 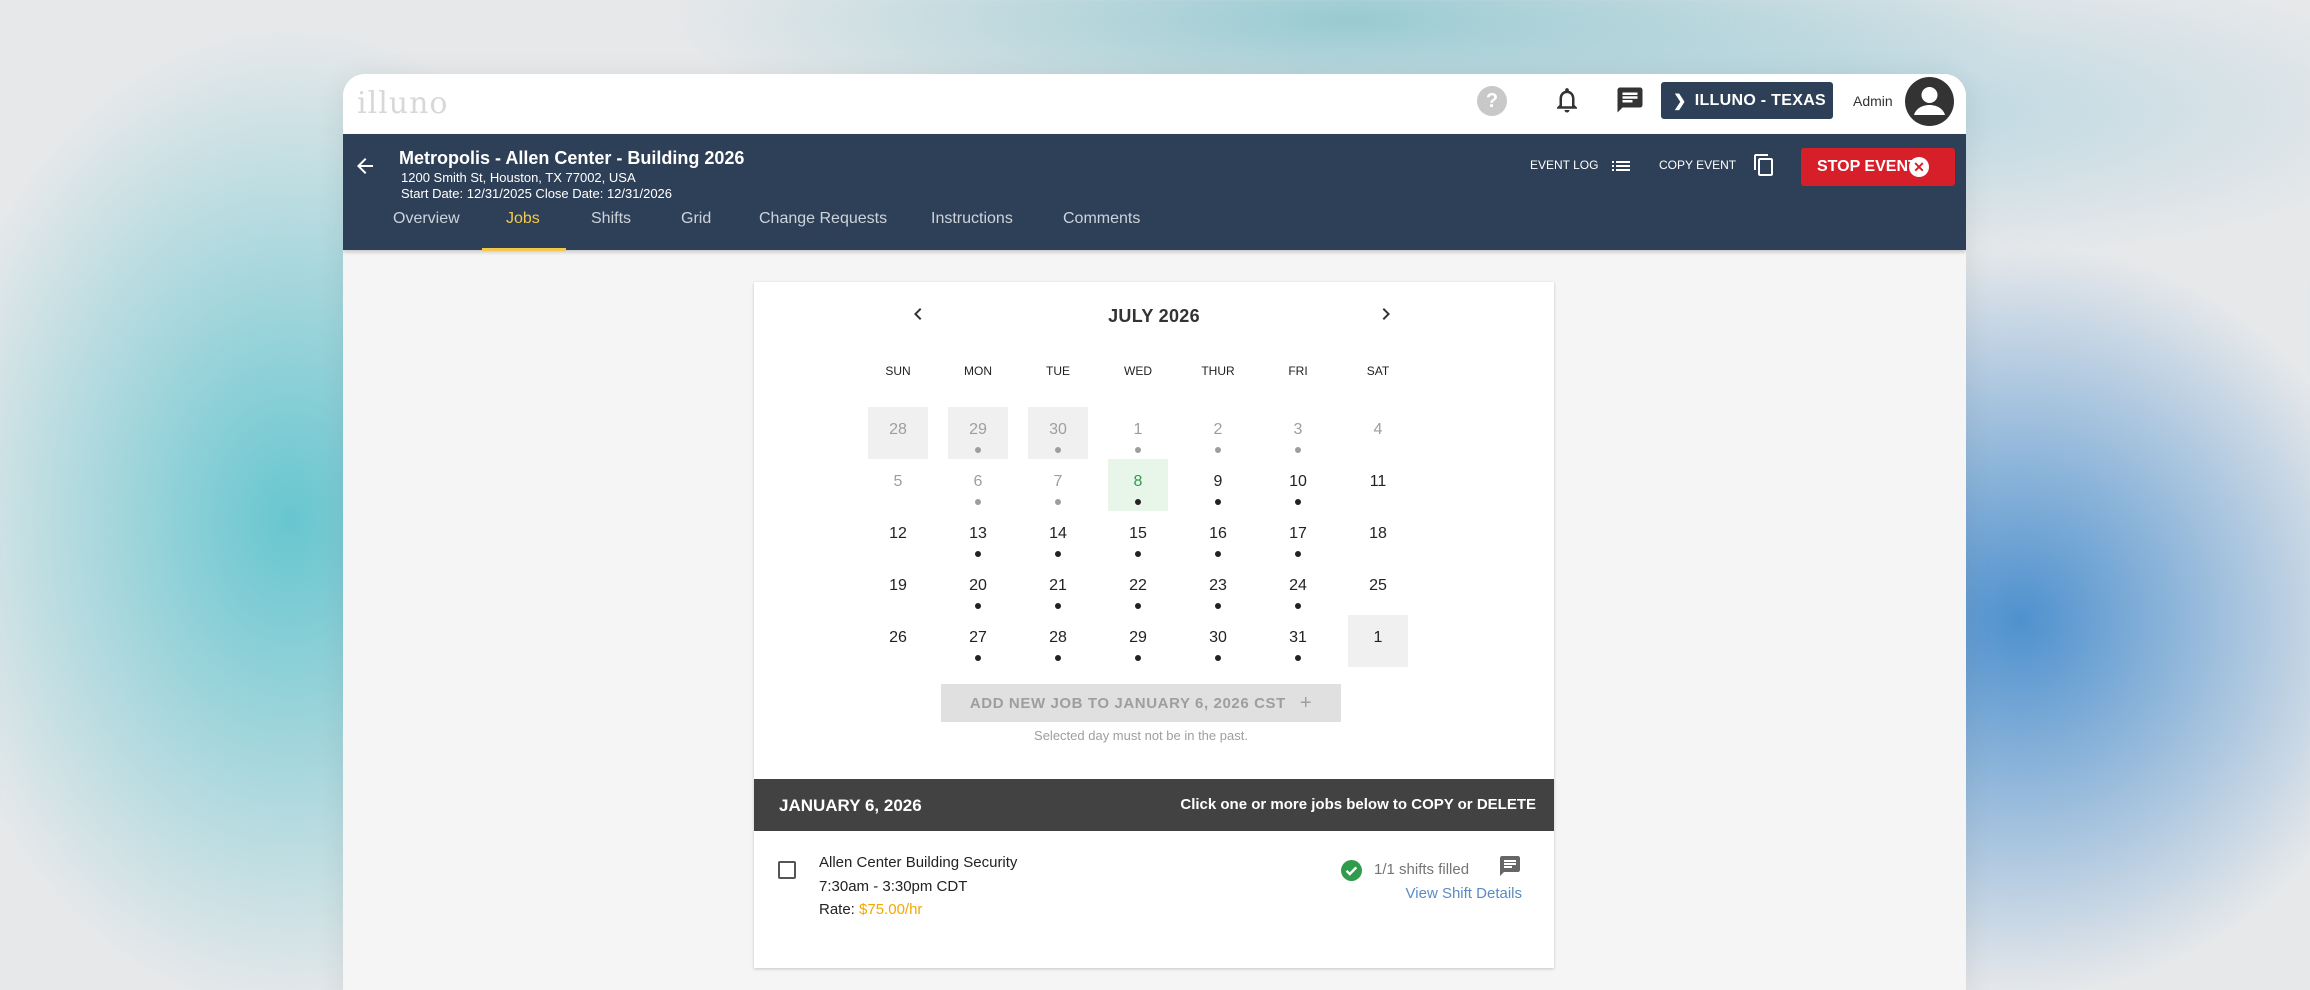 I want to click on calendar-day: 25, so click(x=1378, y=589).